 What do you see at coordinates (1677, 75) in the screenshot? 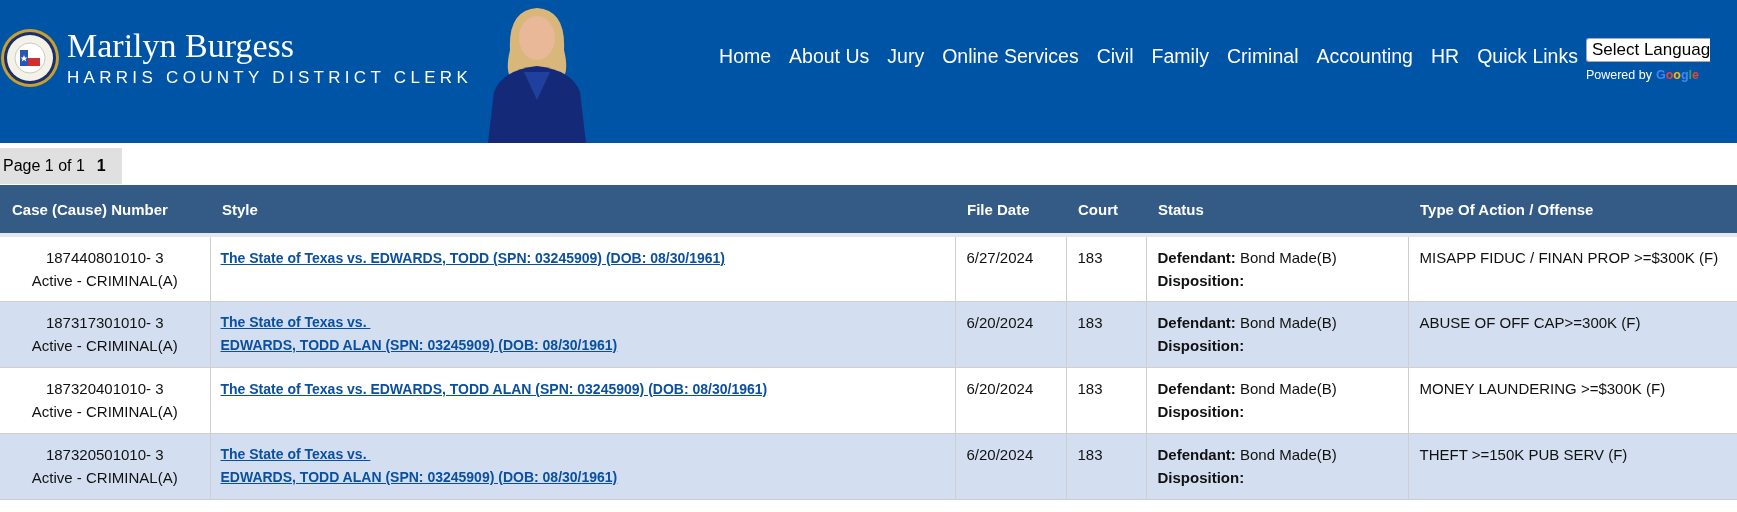
I see `google-logo: Google` at bounding box center [1677, 75].